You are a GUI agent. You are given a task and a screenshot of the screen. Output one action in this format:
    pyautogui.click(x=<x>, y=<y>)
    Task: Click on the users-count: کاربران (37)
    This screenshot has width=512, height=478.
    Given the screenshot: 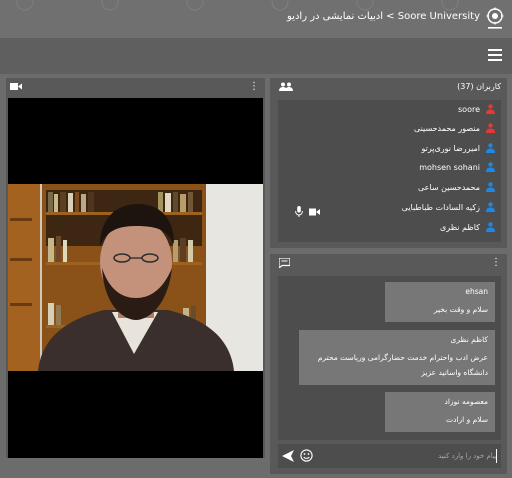 What is the action you would take?
    pyautogui.click(x=479, y=86)
    